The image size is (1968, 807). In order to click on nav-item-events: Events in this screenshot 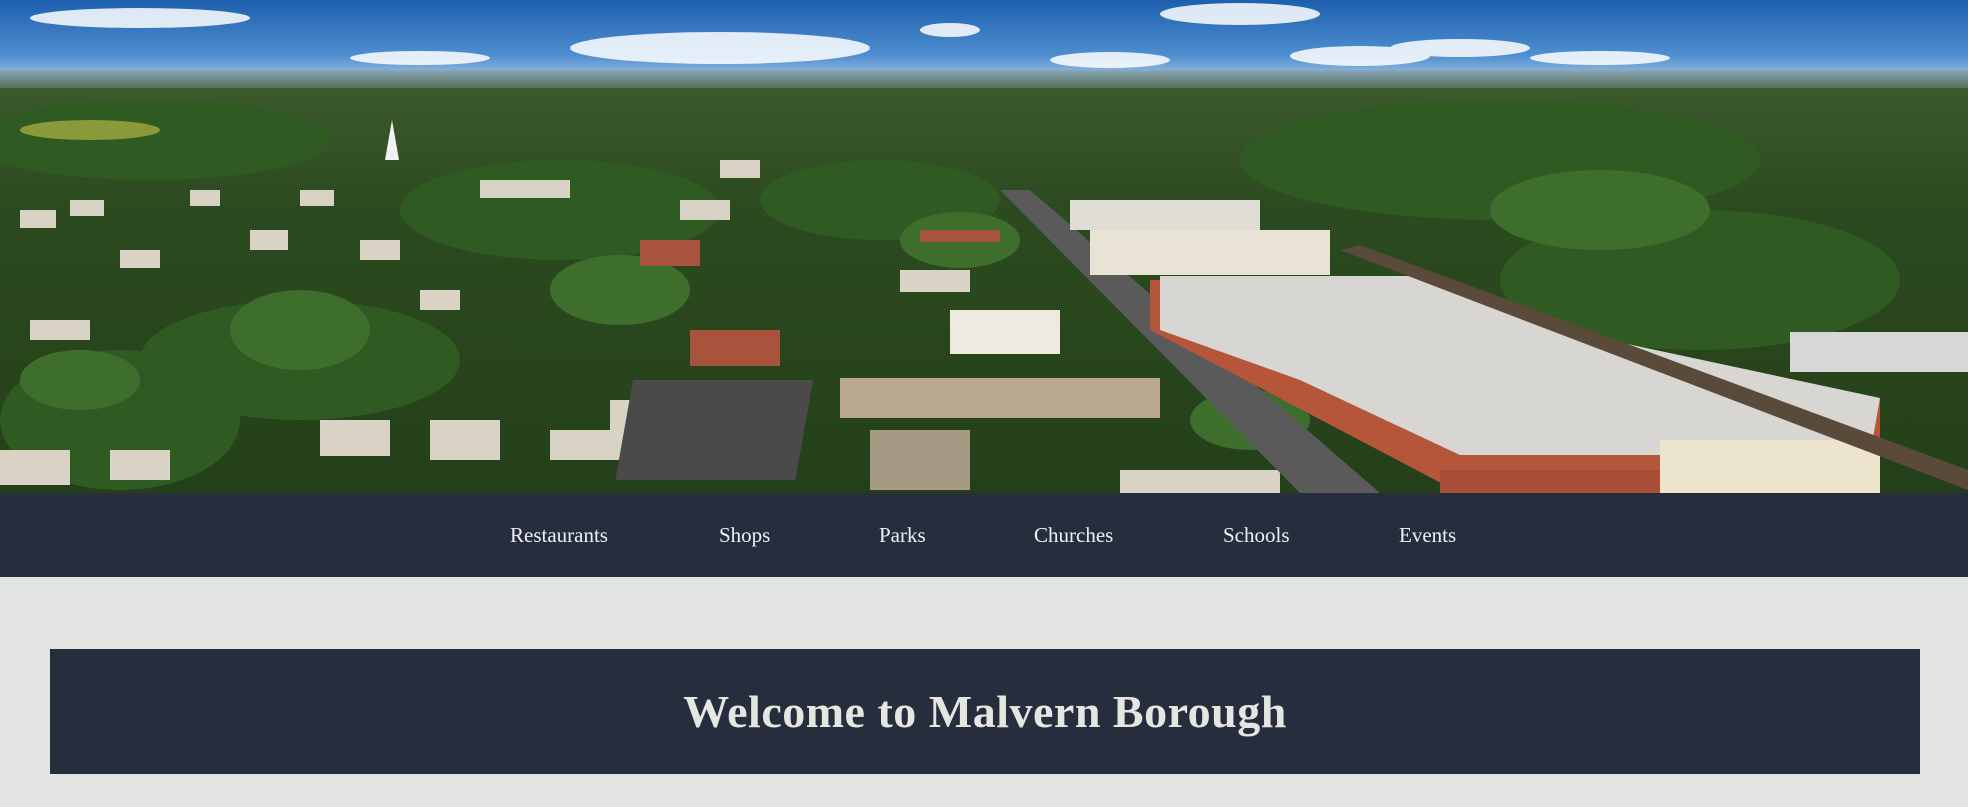, I will do `click(1427, 535)`.